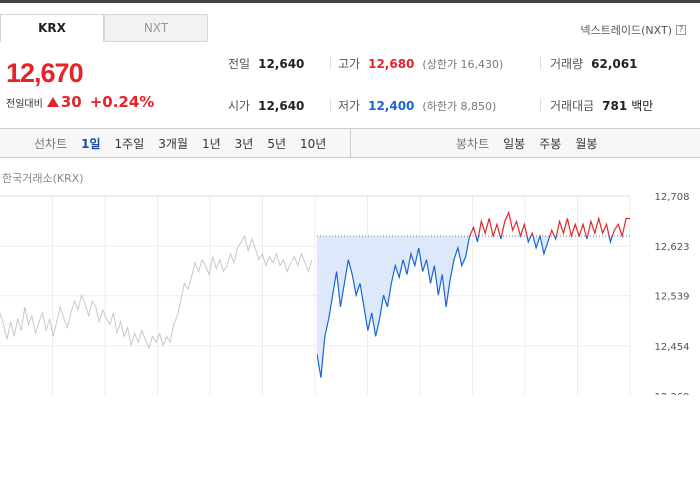  I want to click on stat-trade-value: 거래대금 781 백만, so click(601, 105).